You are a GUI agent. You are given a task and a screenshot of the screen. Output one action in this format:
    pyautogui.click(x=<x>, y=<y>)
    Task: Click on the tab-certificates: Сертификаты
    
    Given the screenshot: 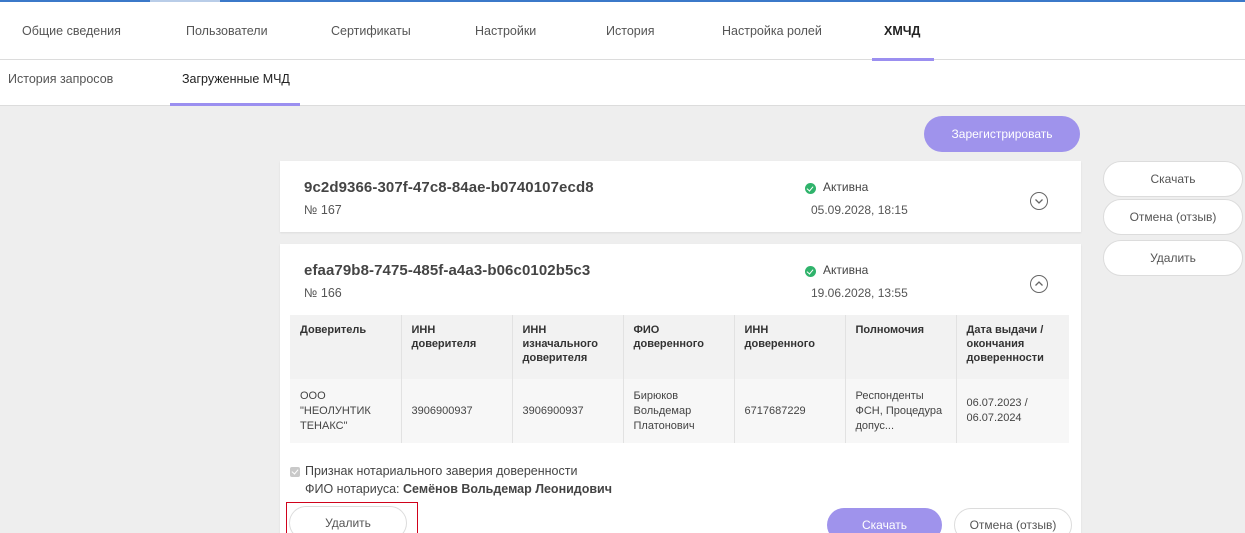 What is the action you would take?
    pyautogui.click(x=371, y=31)
    